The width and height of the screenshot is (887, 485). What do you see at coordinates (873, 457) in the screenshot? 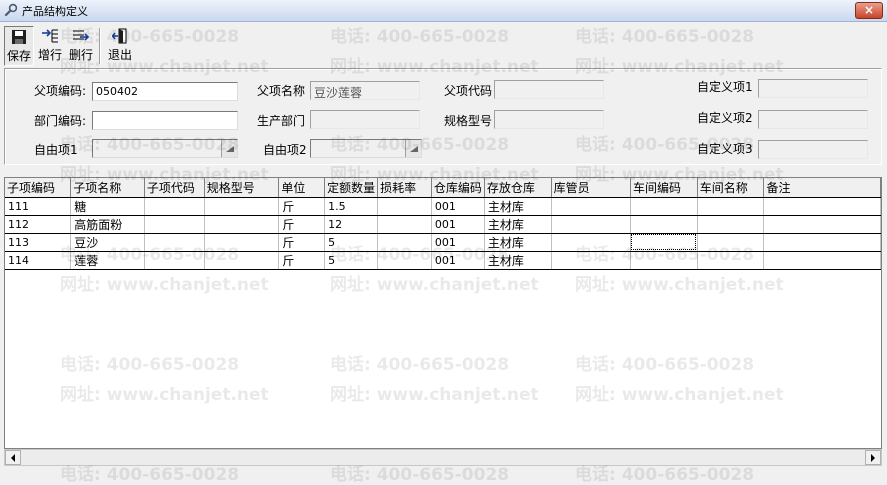
I see `scroll-right-button` at bounding box center [873, 457].